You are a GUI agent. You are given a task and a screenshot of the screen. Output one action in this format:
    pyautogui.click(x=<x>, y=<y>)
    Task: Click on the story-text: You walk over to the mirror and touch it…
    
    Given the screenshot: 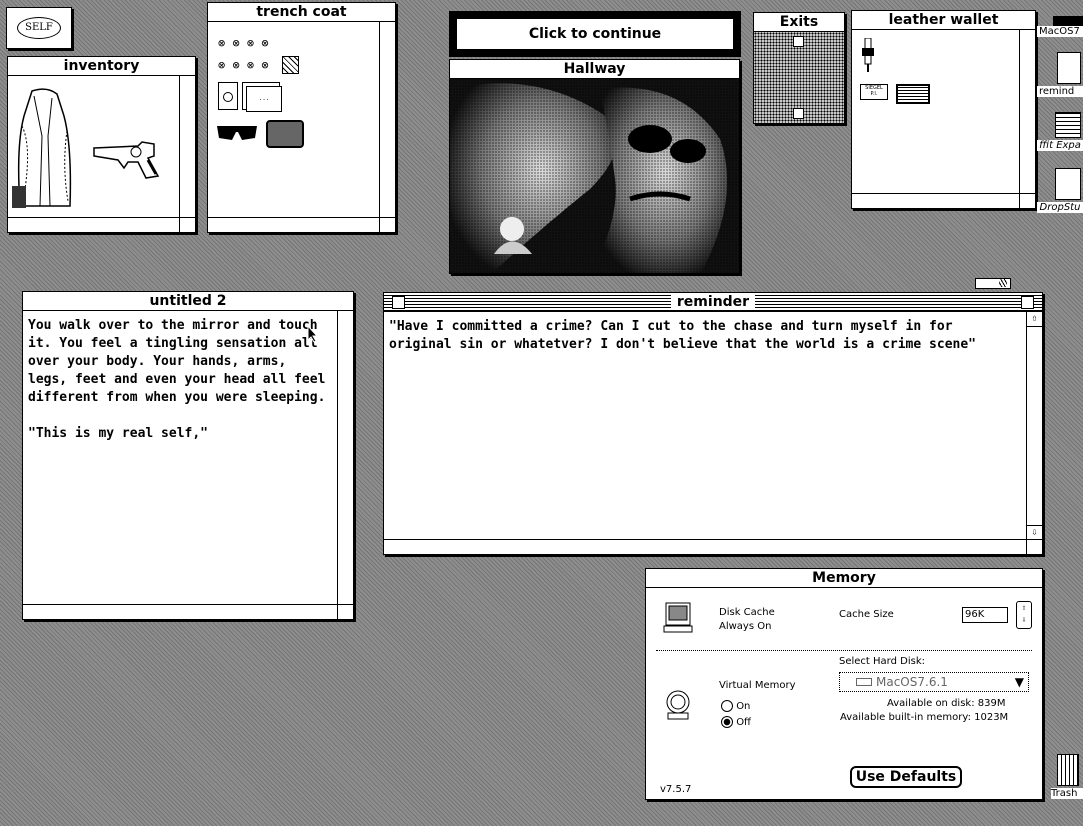 What is the action you would take?
    pyautogui.click(x=180, y=380)
    